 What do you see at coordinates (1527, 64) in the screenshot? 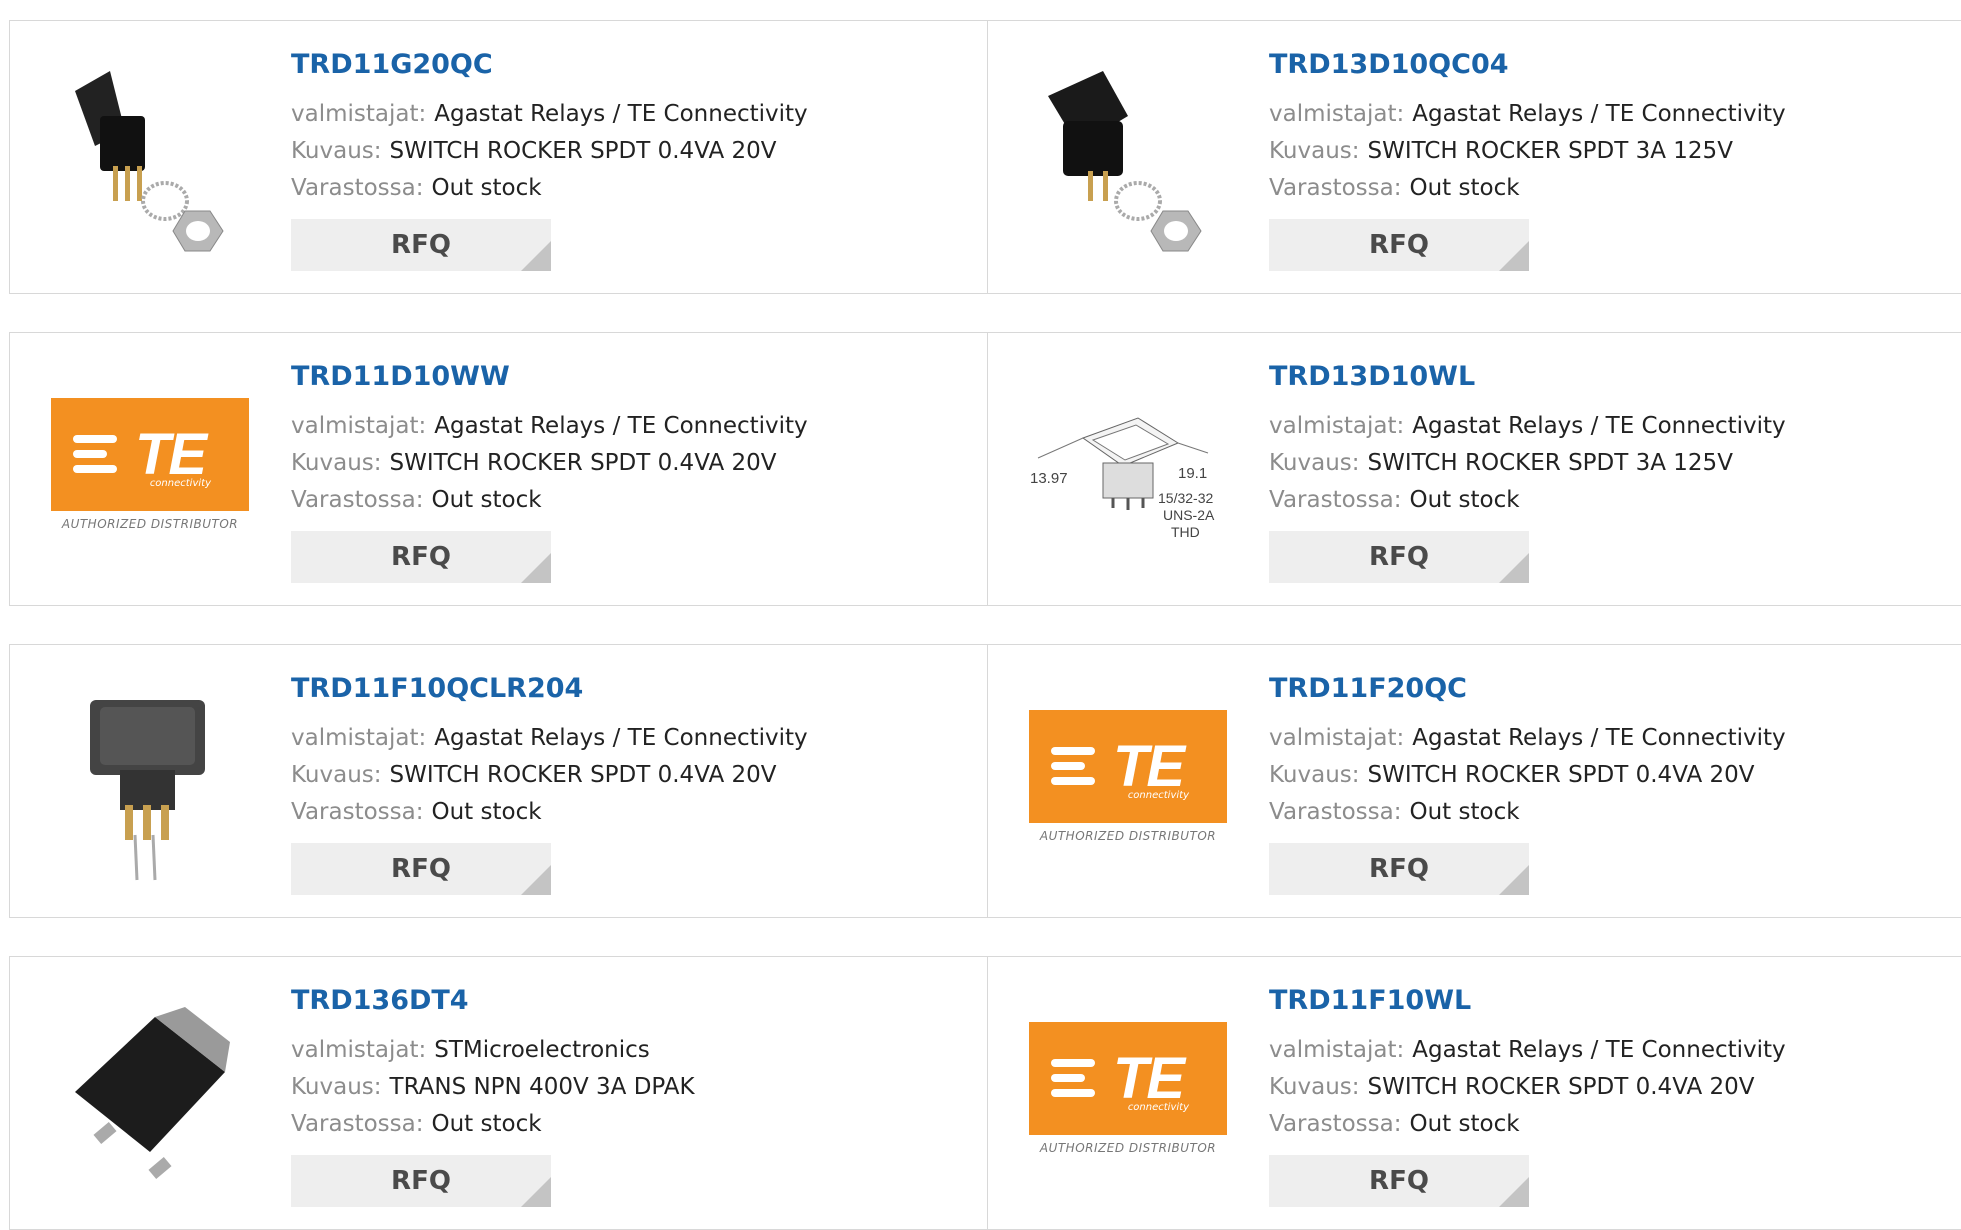
I see `part-number-link: TRD13D10QC04` at bounding box center [1527, 64].